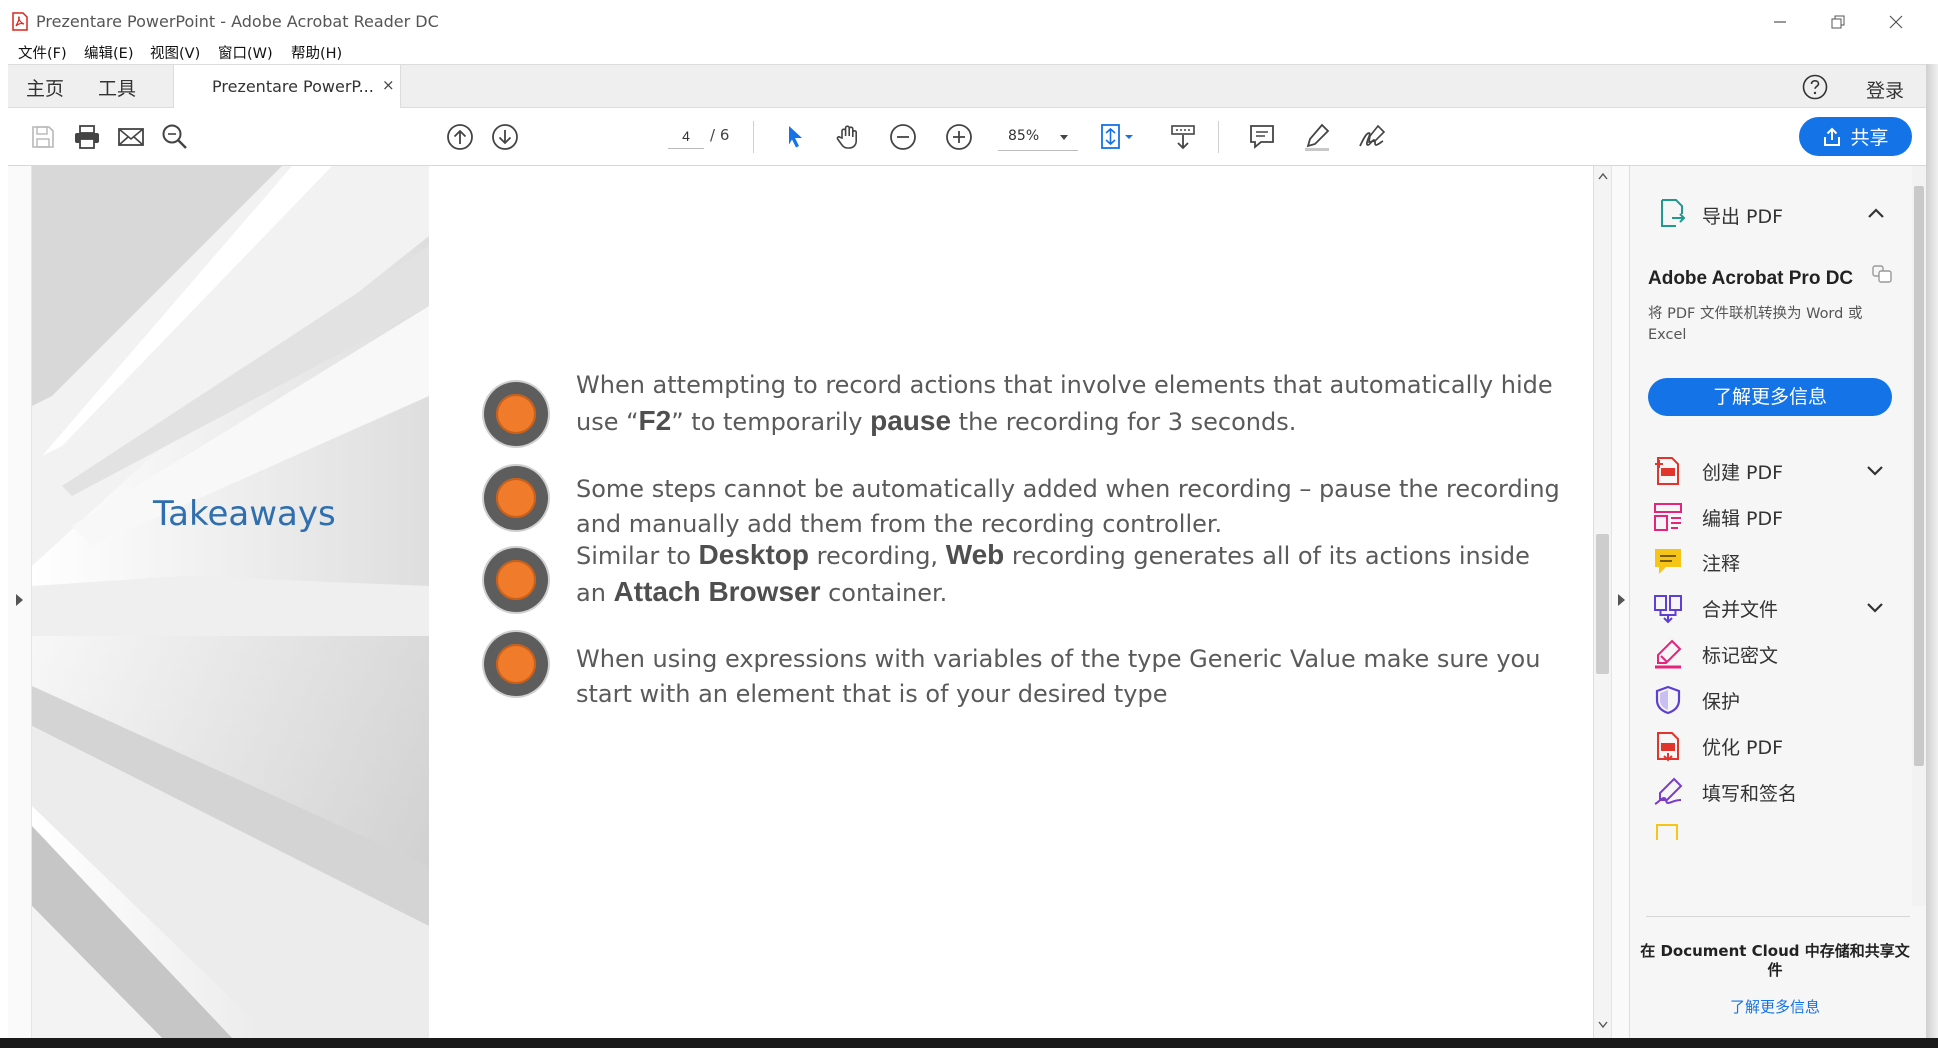 This screenshot has width=1938, height=1048. Describe the element at coordinates (1932, 551) in the screenshot. I see `window-edge` at that location.